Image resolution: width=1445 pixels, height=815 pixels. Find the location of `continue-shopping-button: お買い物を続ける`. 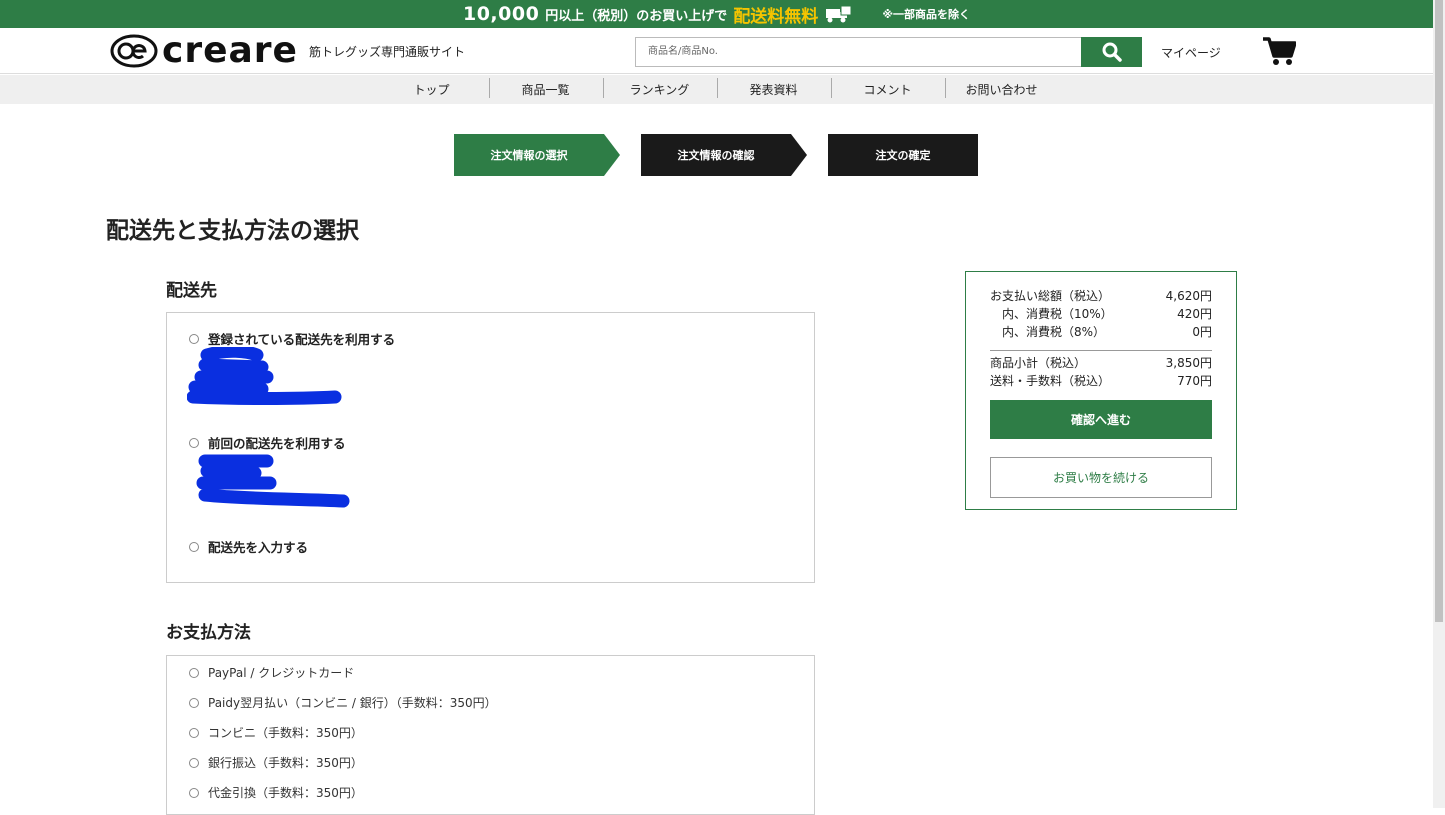

continue-shopping-button: お買い物を続ける is located at coordinates (1101, 477).